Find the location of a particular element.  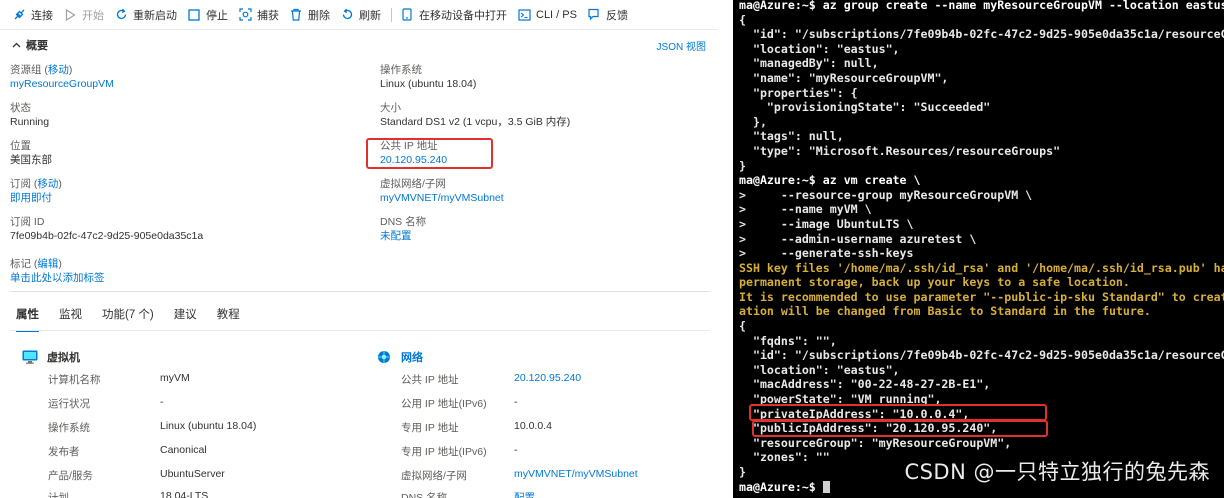

terminal-line: }, is located at coordinates (753, 121).